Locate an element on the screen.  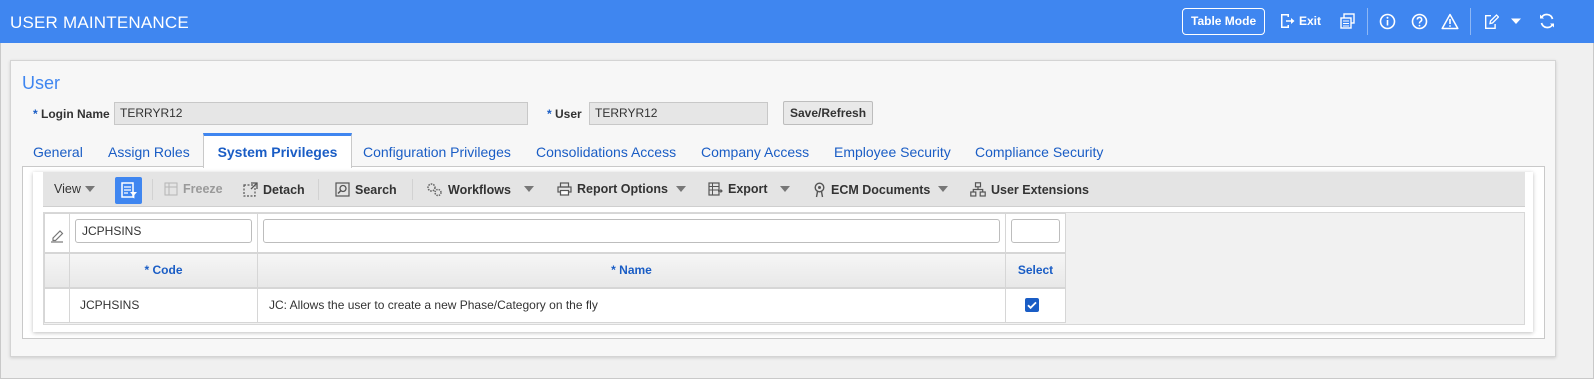
workflows-label: Workflows is located at coordinates (479, 189).